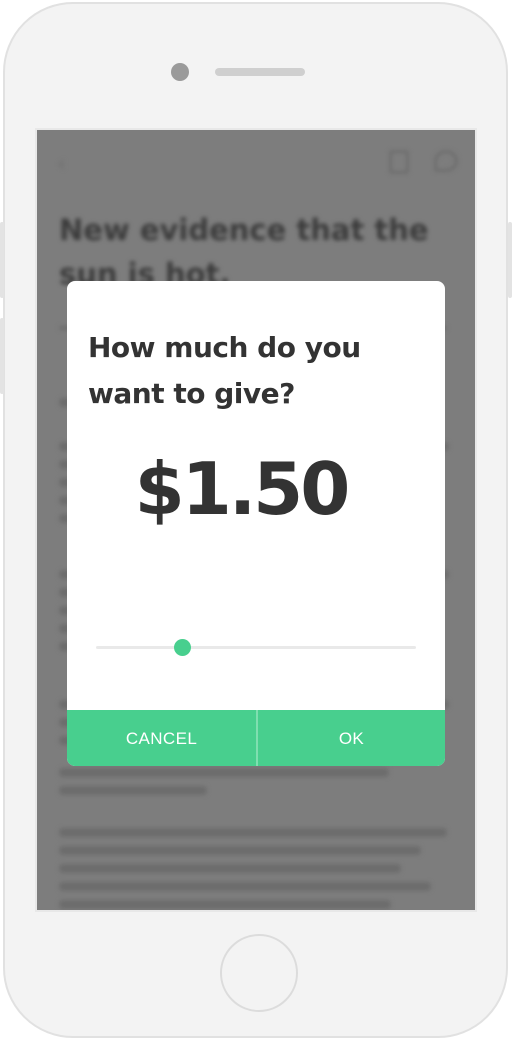 The height and width of the screenshot is (1042, 512). Describe the element at coordinates (242, 489) in the screenshot. I see `donation-amount: $1.50` at that location.